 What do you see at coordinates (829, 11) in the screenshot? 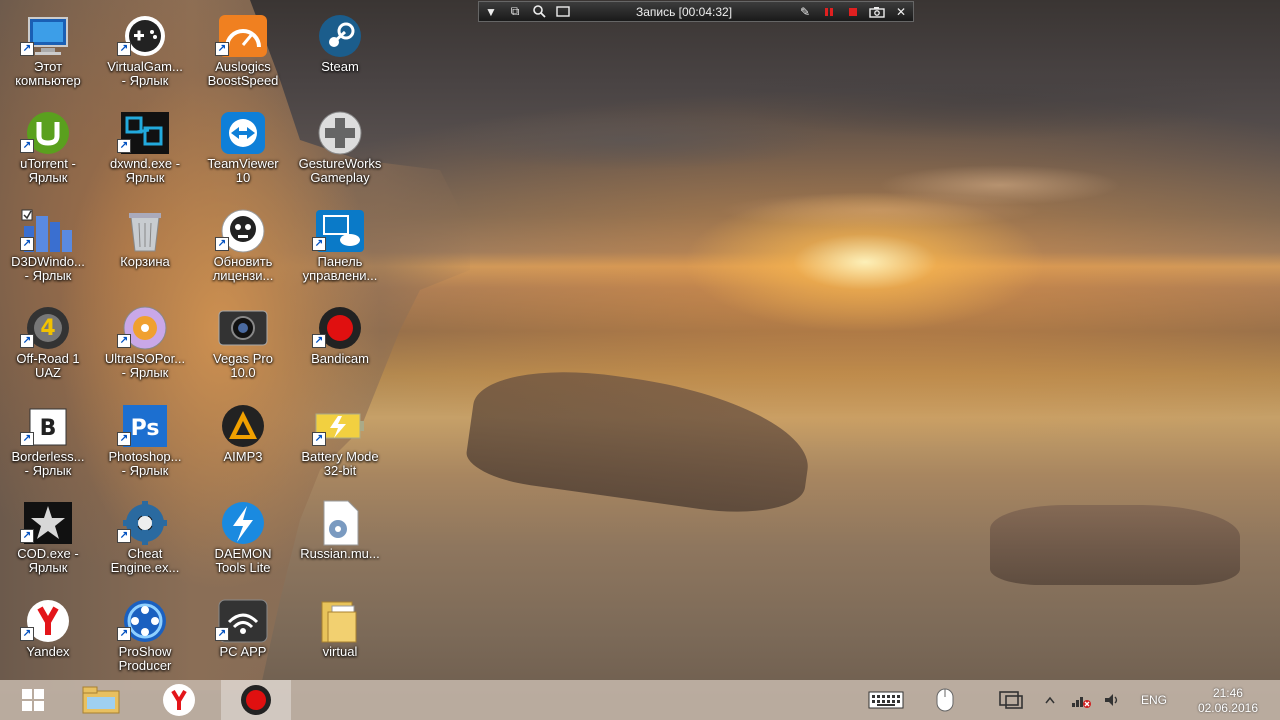
I see `pause-icon` at bounding box center [829, 11].